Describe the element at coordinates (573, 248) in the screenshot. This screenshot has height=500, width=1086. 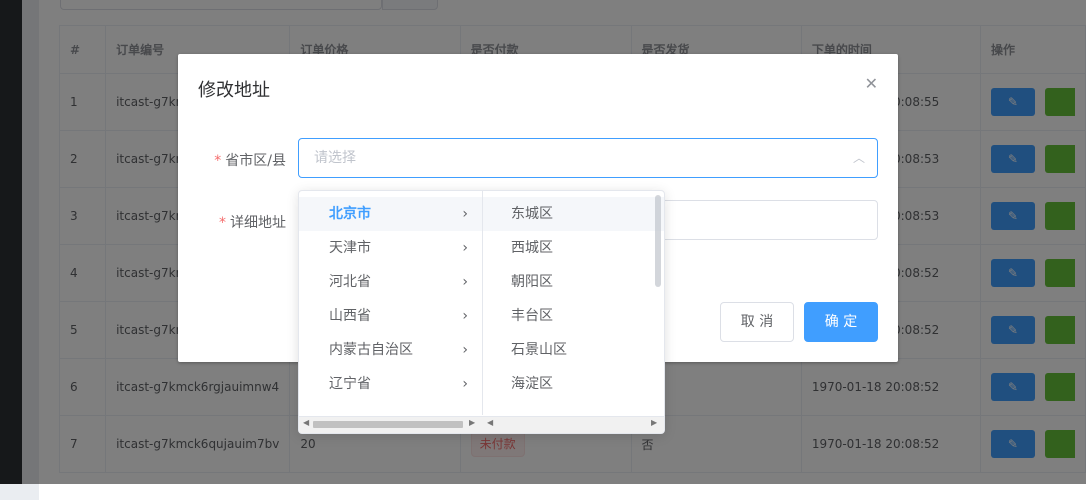
I see `district-item: 西城区` at that location.